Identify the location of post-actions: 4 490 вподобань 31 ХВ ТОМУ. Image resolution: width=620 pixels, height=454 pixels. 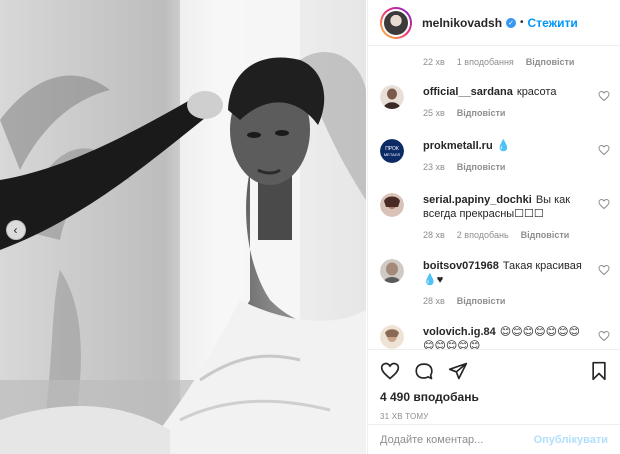
(494, 385).